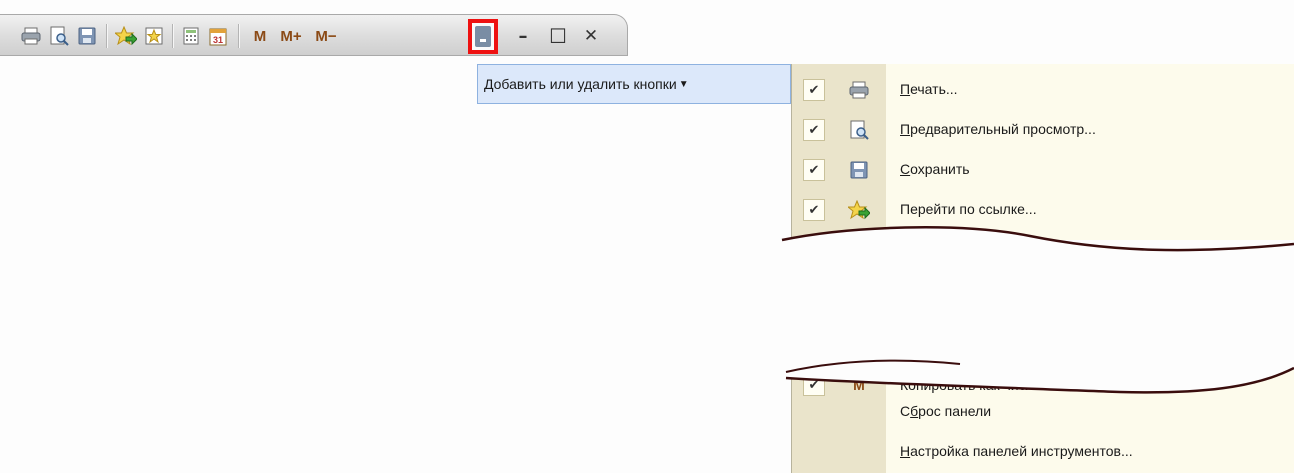 The image size is (1294, 473). Describe the element at coordinates (291, 36) in the screenshot. I see `memory-plus-button: M+` at that location.